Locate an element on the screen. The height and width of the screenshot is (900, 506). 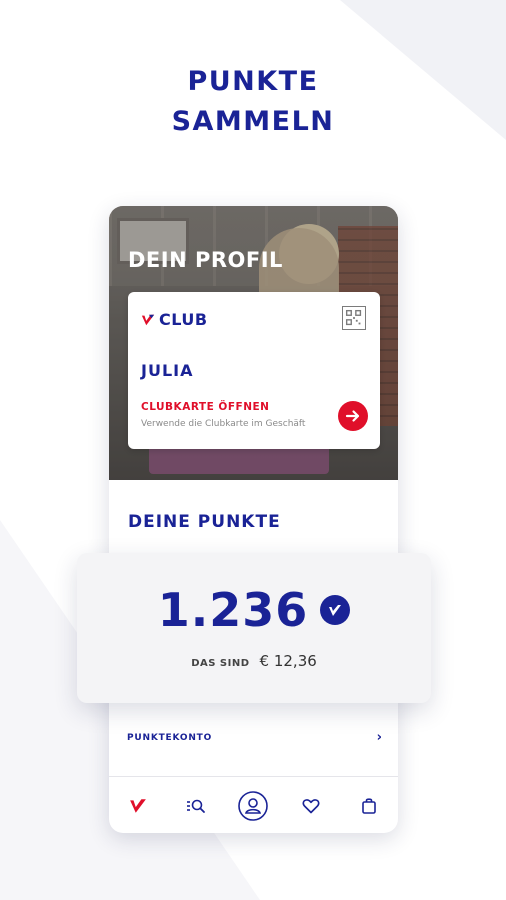
points-badge-icon is located at coordinates (335, 610).